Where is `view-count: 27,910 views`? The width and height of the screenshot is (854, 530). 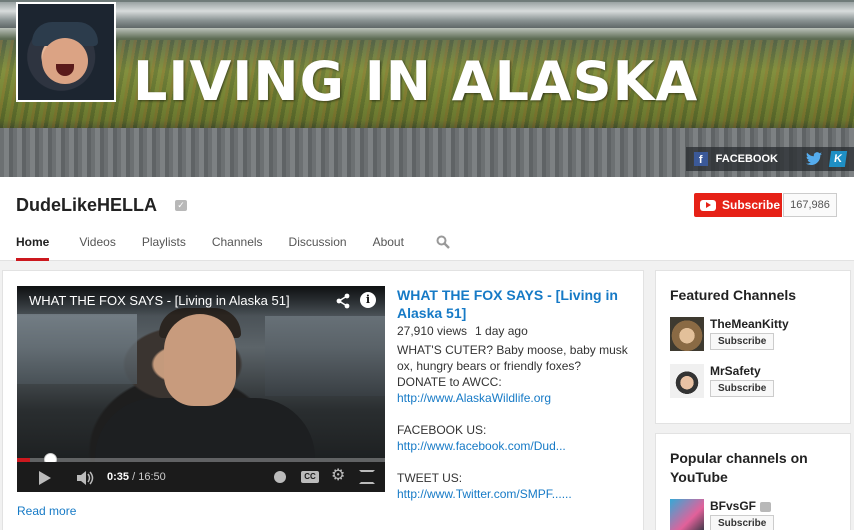 view-count: 27,910 views is located at coordinates (432, 331).